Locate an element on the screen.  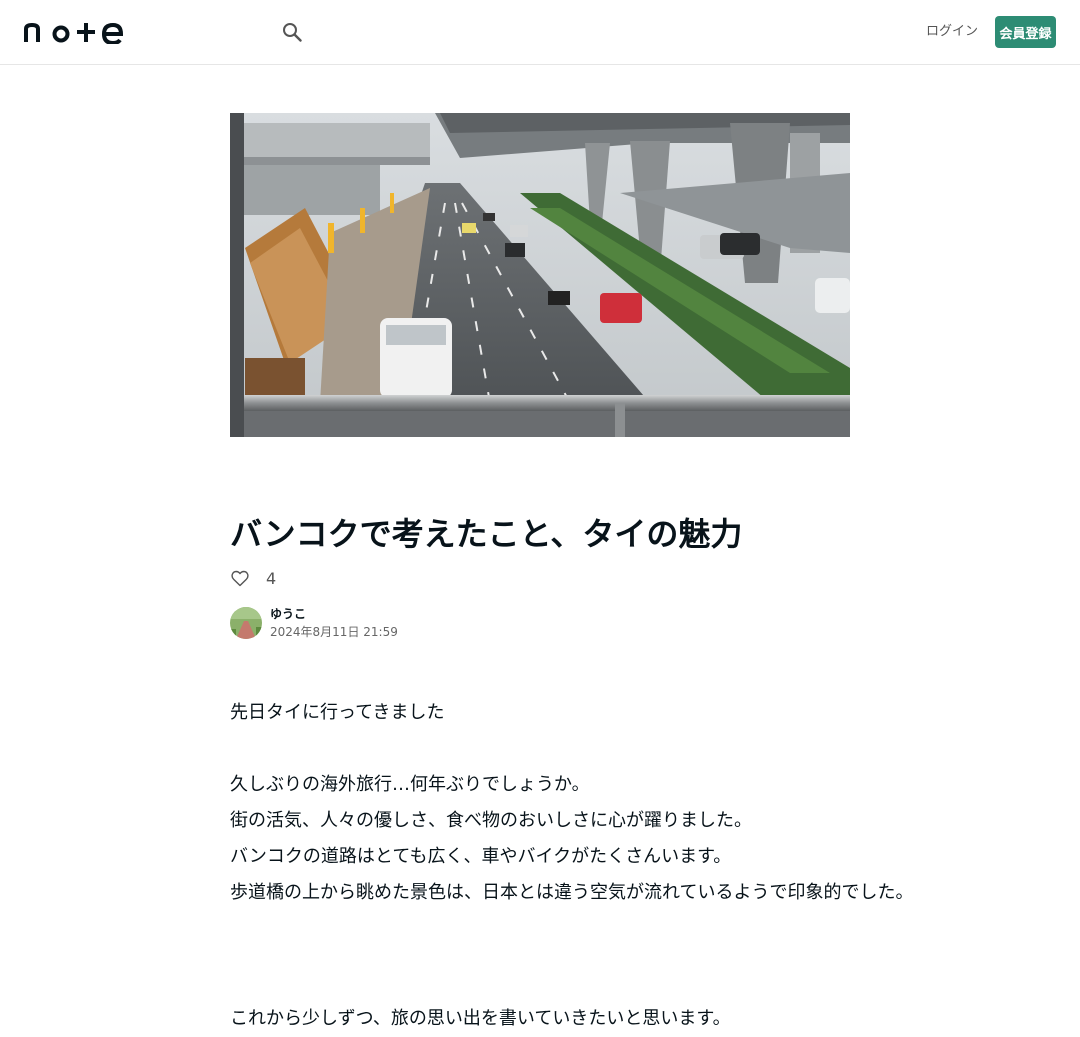
author-info: ゆうこ 2024年8月11日 21:59 is located at coordinates (314, 623).